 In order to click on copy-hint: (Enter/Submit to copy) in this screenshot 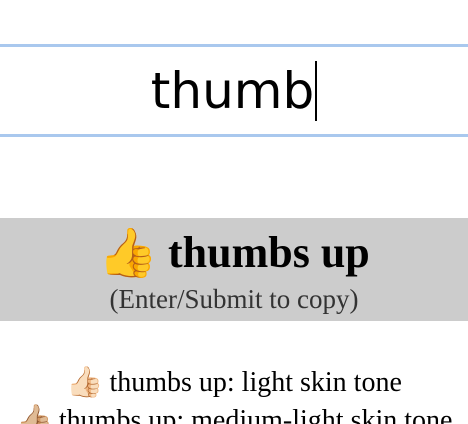, I will do `click(234, 299)`.